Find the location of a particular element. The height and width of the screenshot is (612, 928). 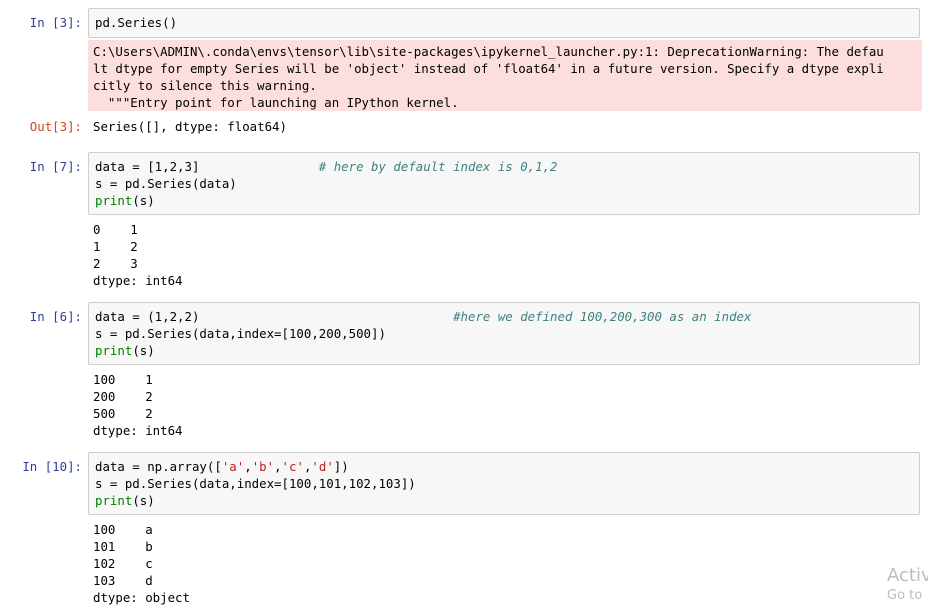

cell-3-code-line1: data = (1,2,2) is located at coordinates (147, 316).